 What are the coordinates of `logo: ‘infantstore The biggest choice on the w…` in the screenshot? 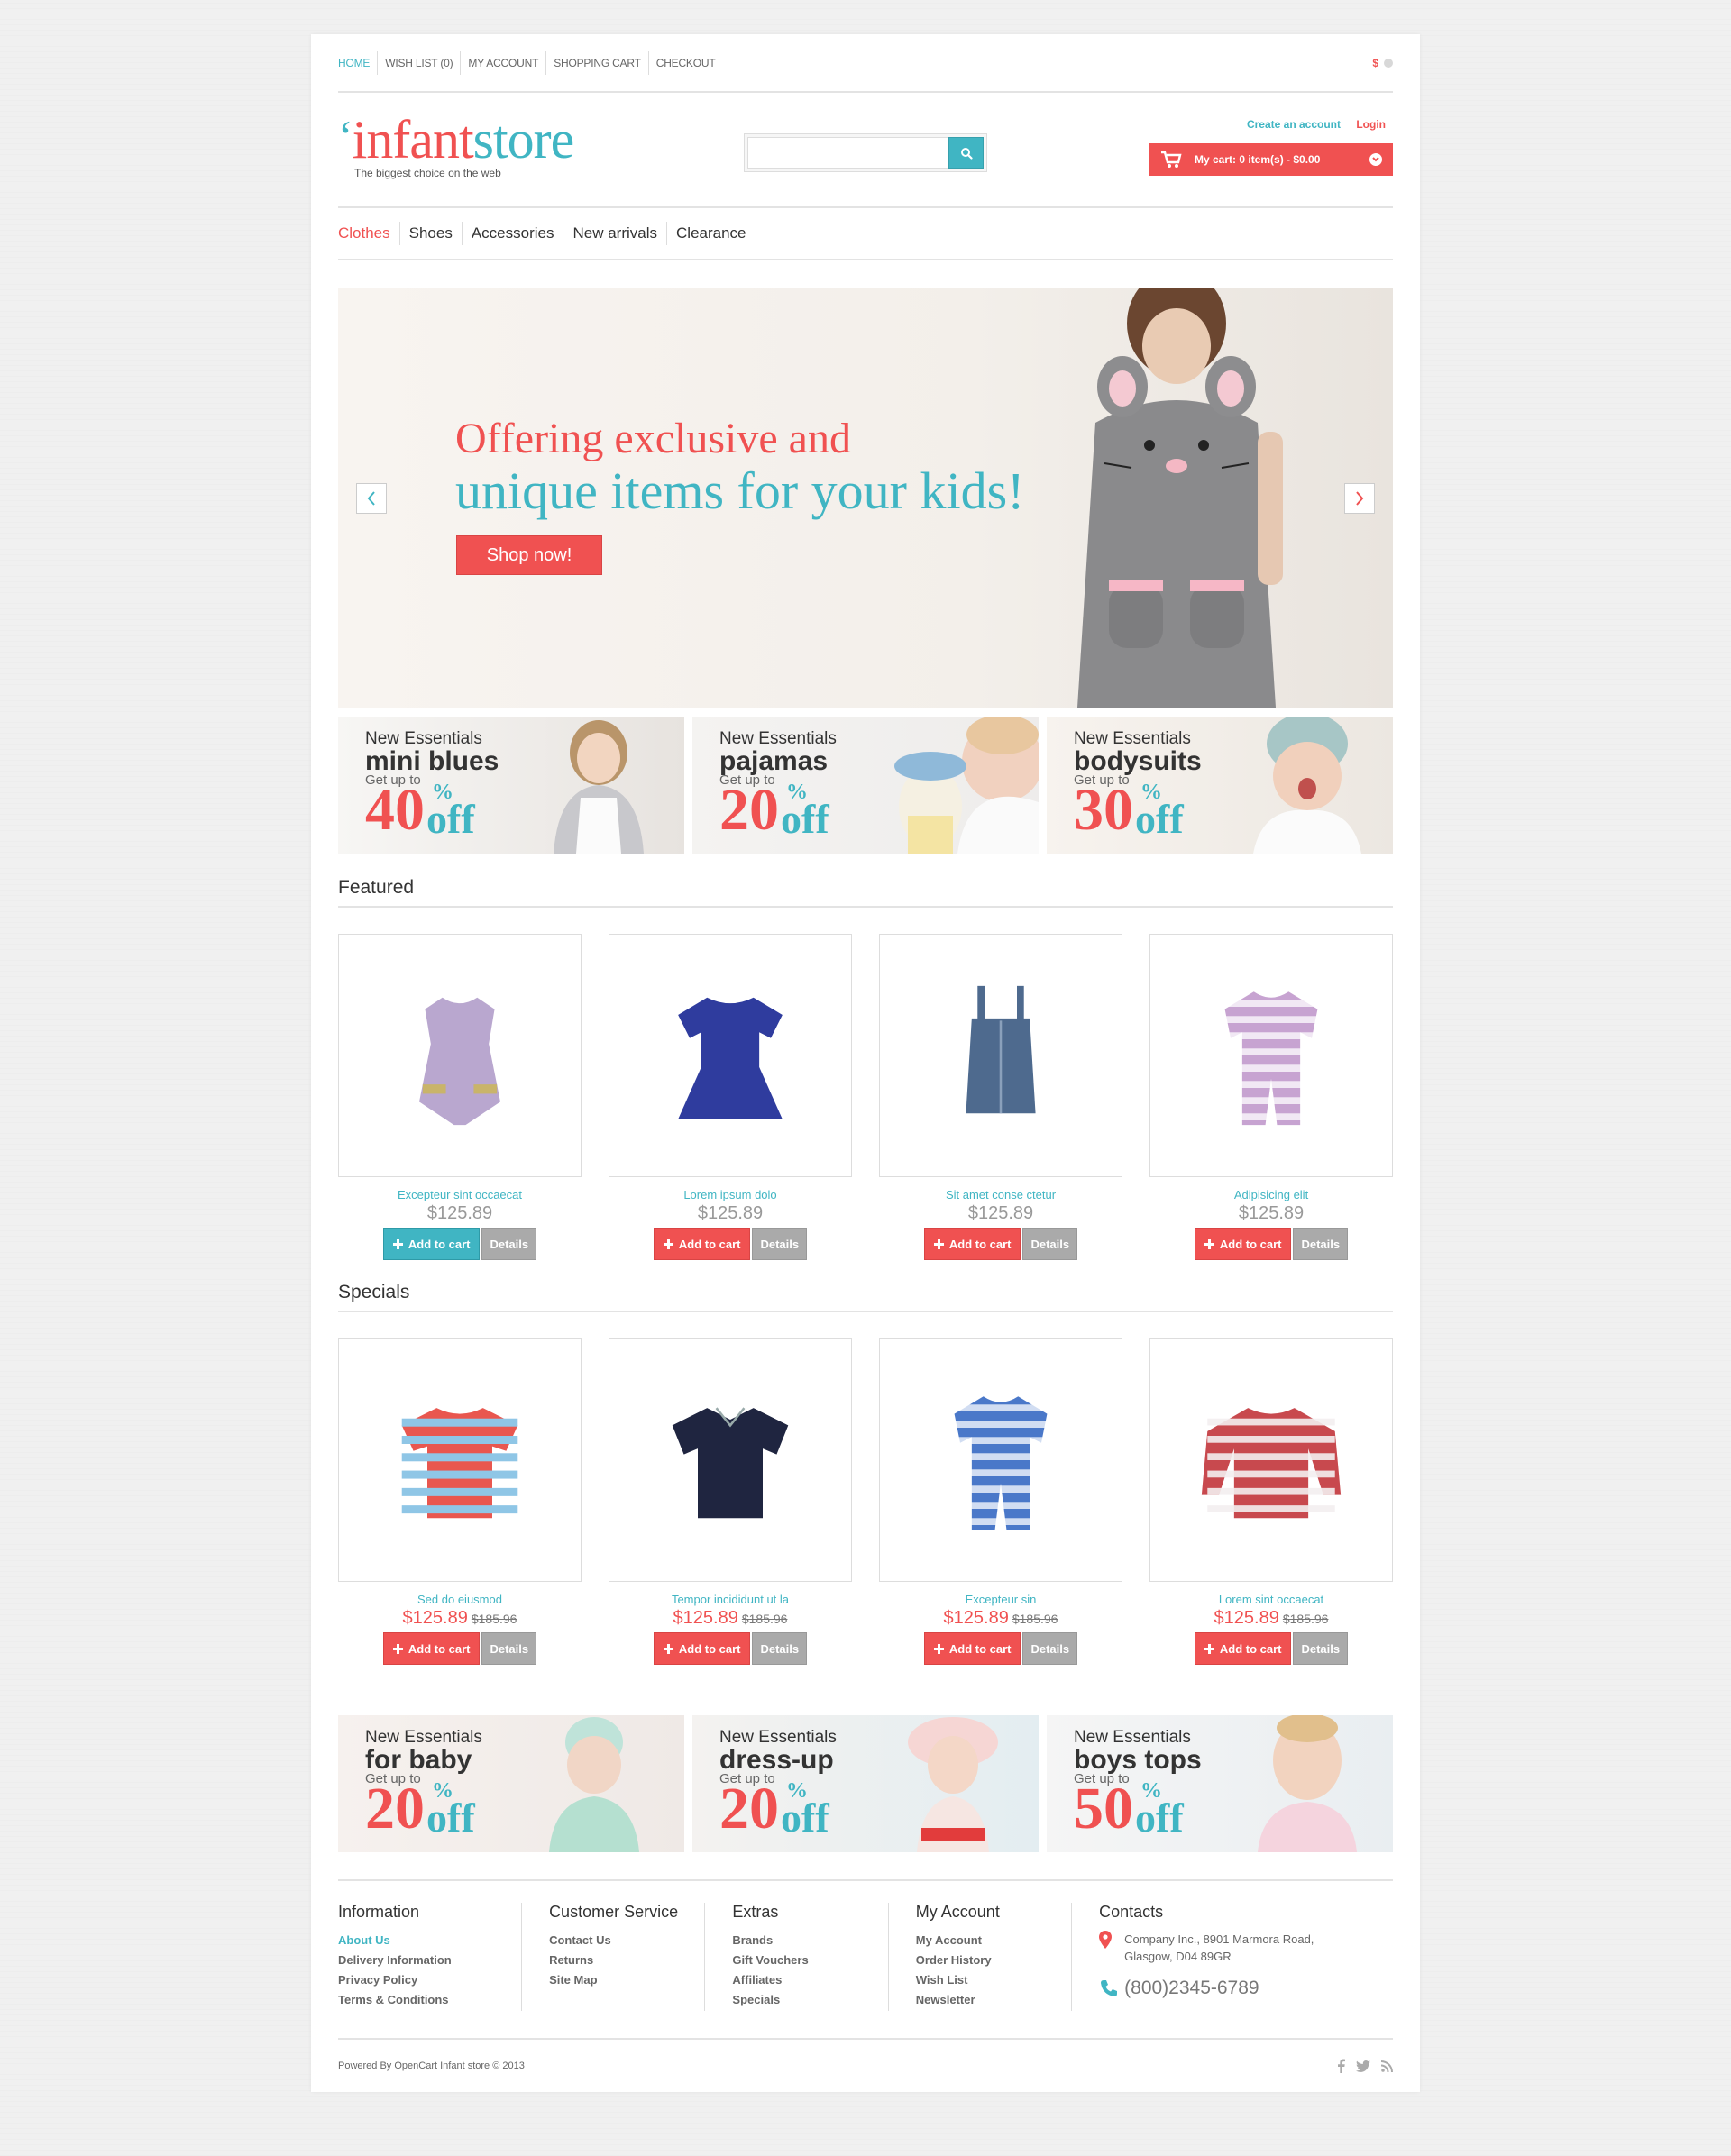 It's located at (456, 145).